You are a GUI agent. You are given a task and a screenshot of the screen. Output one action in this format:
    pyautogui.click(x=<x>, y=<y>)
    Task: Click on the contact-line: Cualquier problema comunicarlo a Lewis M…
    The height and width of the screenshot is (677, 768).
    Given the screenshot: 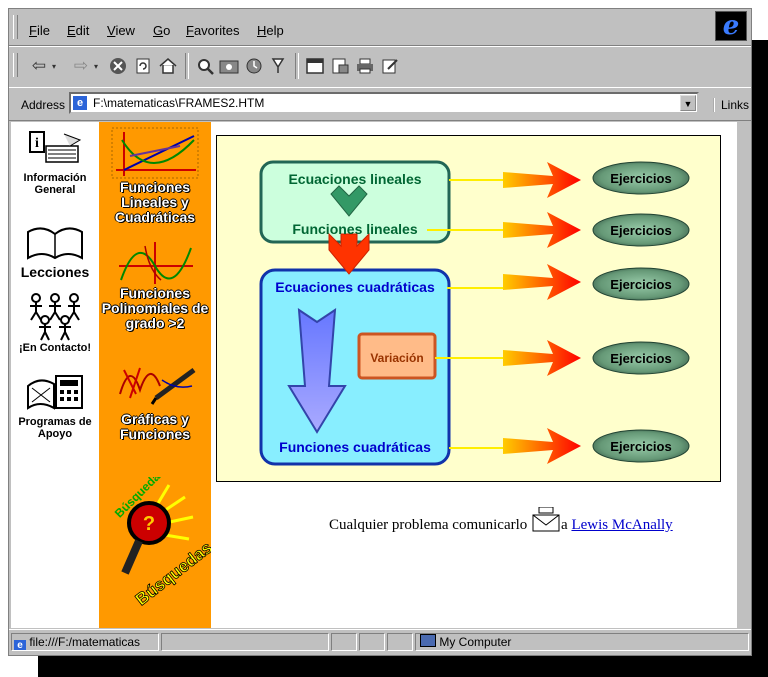 What is the action you would take?
    pyautogui.click(x=501, y=520)
    